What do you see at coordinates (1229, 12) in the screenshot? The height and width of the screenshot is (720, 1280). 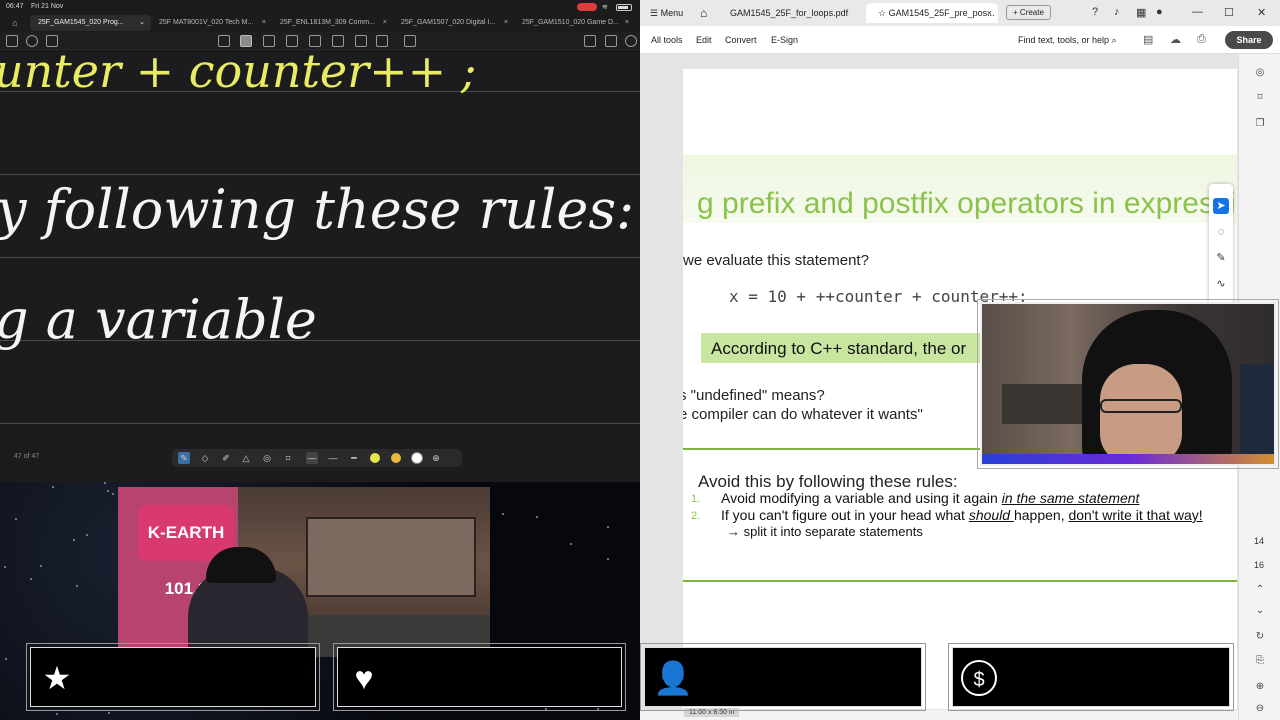 I see `maximize-icon: ☐` at bounding box center [1229, 12].